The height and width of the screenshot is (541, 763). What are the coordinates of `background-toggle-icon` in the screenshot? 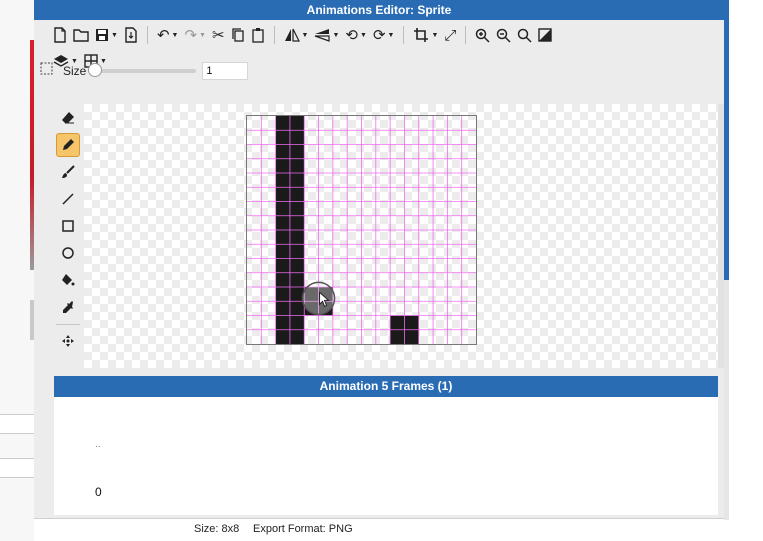 It's located at (545, 35).